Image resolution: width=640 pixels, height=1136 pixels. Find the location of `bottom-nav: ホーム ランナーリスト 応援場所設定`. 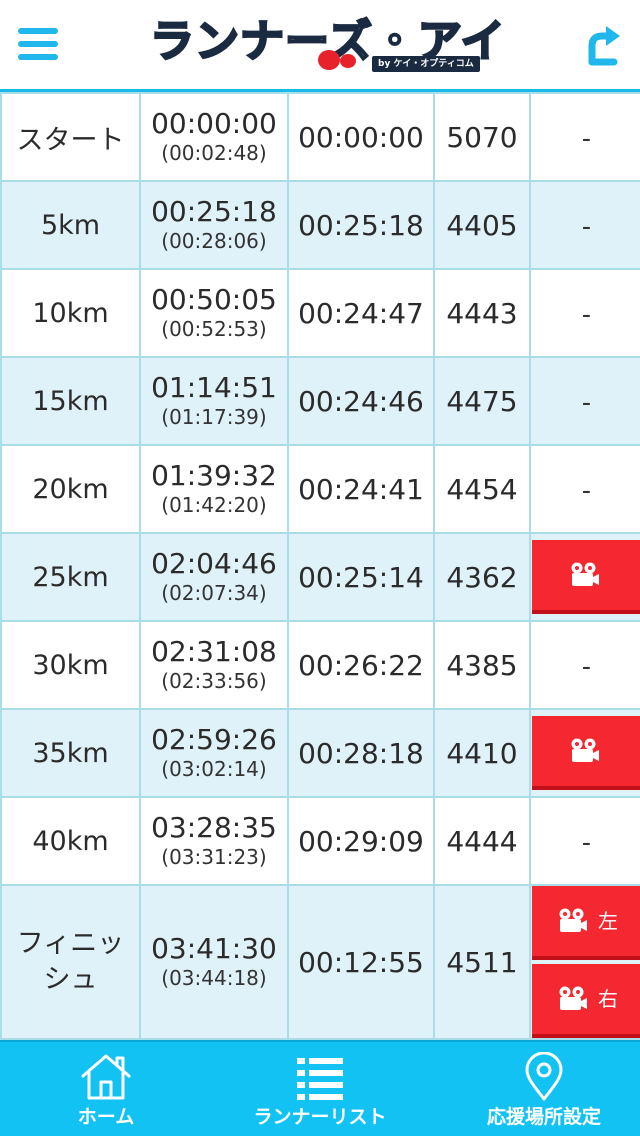

bottom-nav: ホーム ランナーリスト 応援場所設定 is located at coordinates (320, 1088).